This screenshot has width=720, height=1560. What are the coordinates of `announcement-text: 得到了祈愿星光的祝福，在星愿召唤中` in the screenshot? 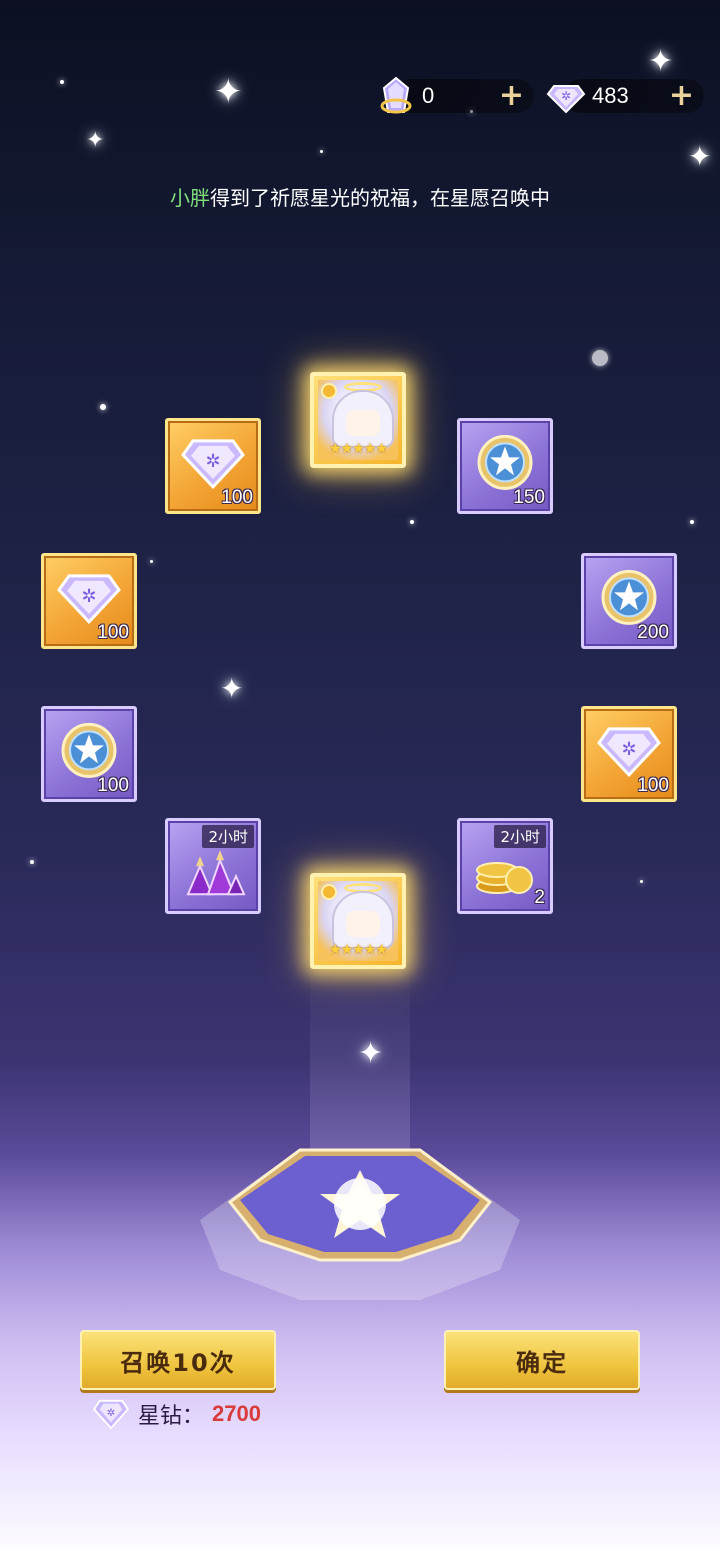 It's located at (380, 198).